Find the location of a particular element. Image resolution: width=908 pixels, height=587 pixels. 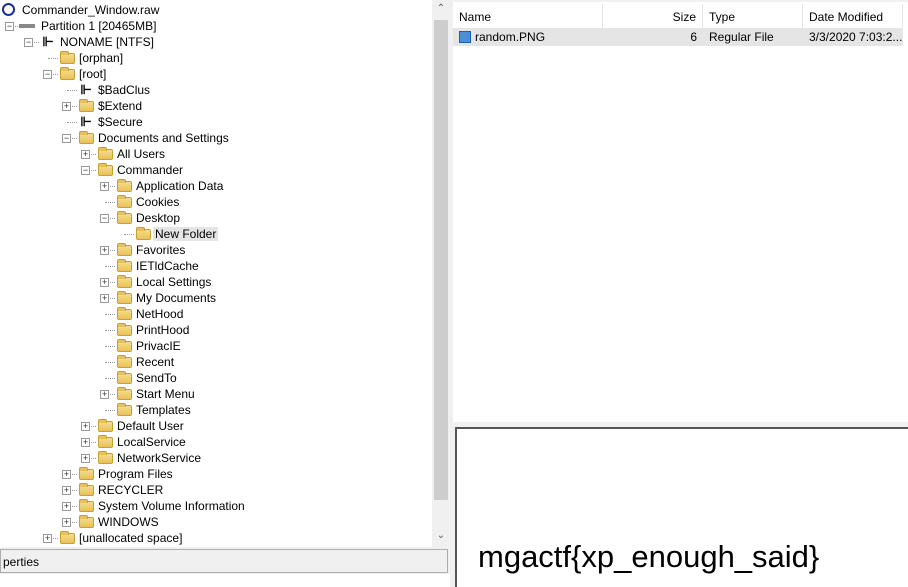

column-header-date: Date Modified is located at coordinates (853, 17).